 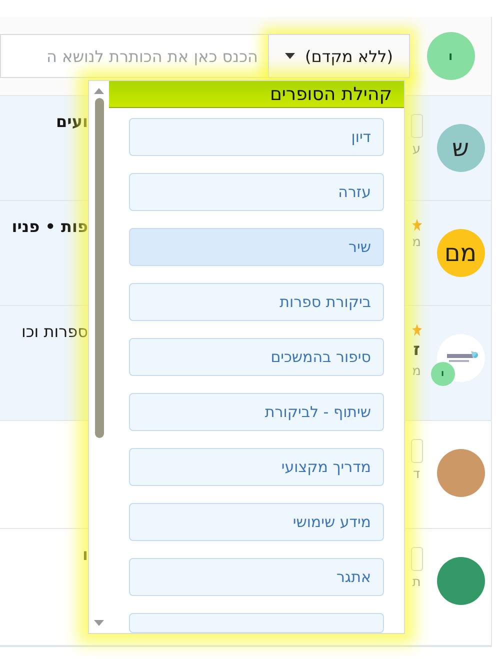 What do you see at coordinates (339, 56) in the screenshot?
I see `prefix-dropdown: (ללא מקדם)` at bounding box center [339, 56].